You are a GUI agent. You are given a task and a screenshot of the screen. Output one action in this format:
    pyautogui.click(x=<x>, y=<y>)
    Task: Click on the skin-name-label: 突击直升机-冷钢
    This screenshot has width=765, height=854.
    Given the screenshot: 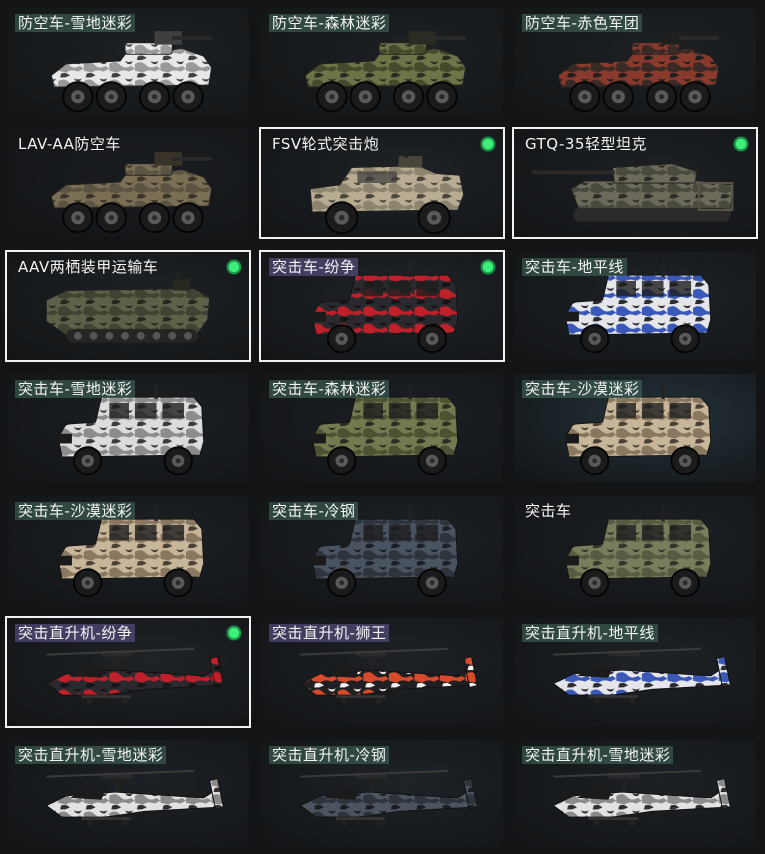 What is the action you would take?
    pyautogui.click(x=329, y=755)
    